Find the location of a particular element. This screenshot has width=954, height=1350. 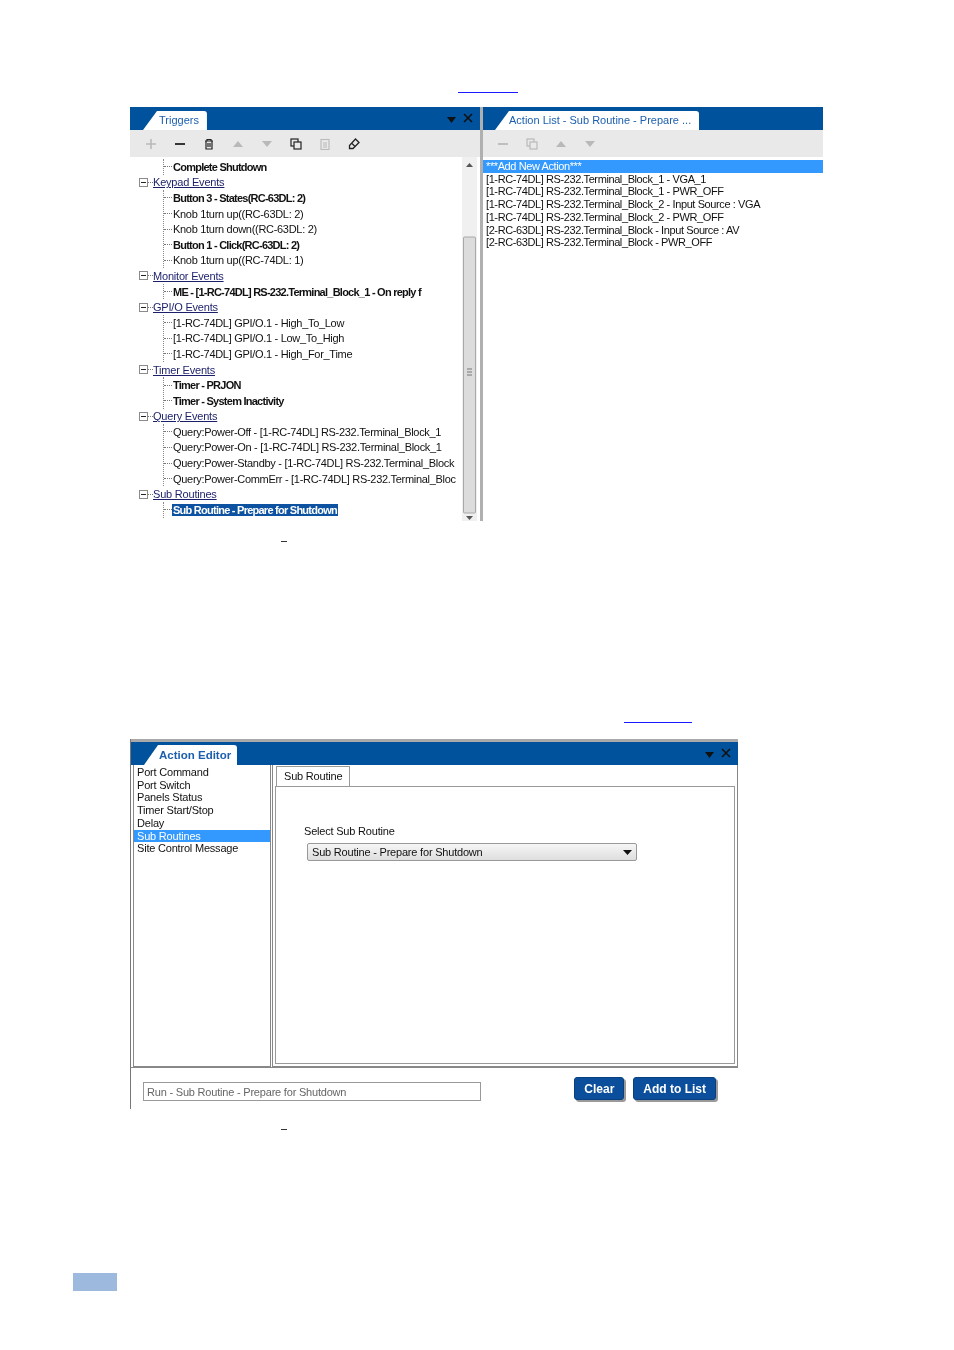

caret-icon is located at coordinates (627, 852).